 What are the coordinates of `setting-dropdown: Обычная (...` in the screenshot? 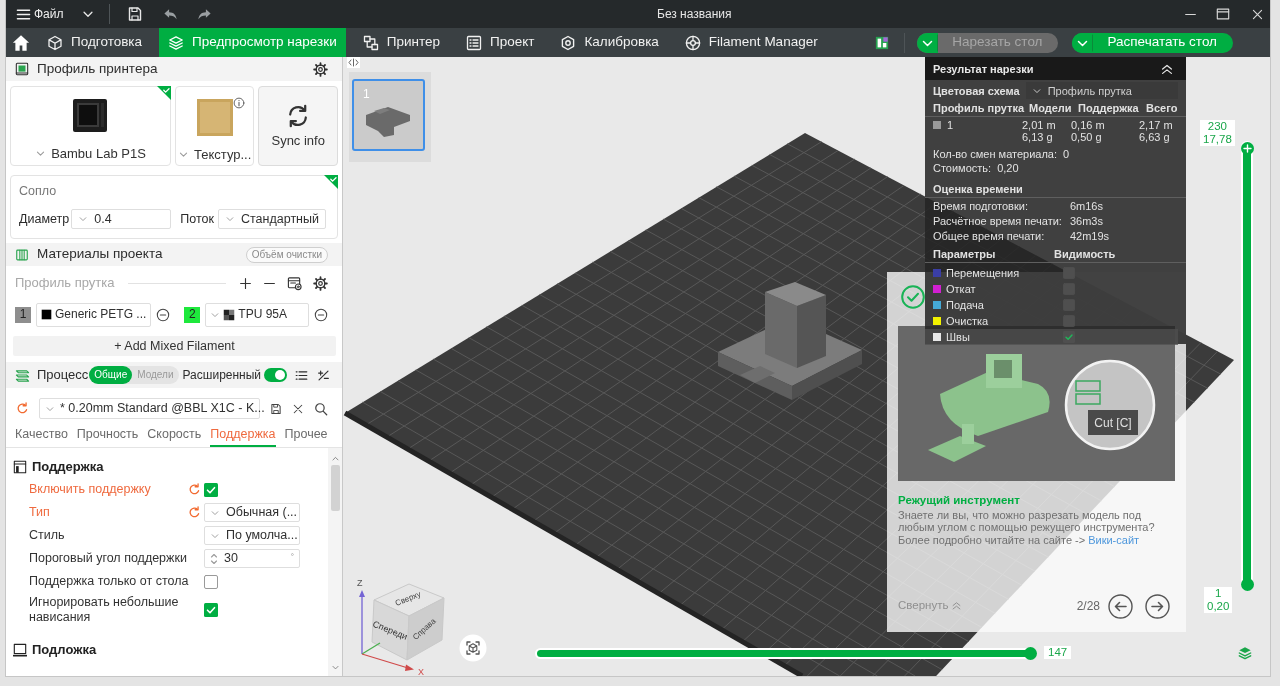 It's located at (252, 512).